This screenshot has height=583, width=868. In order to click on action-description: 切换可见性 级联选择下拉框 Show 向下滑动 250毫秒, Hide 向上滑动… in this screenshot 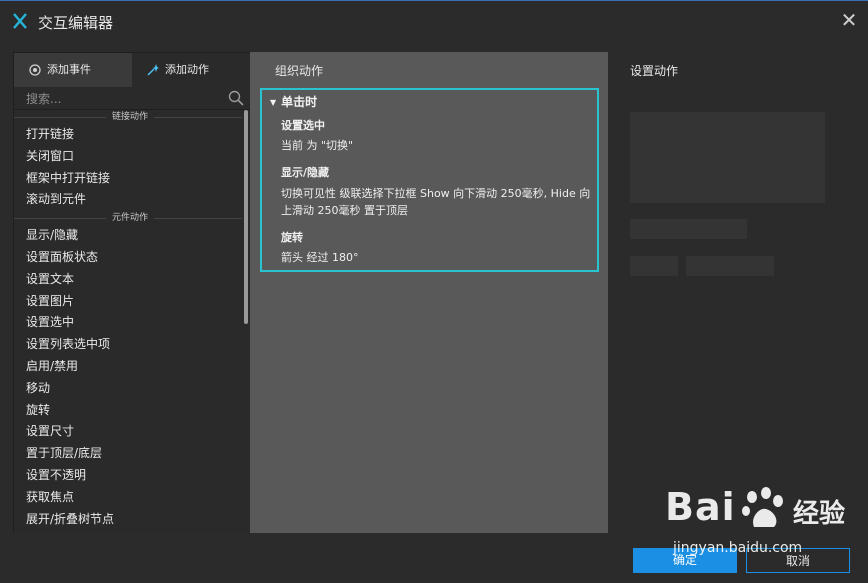, I will do `click(440, 202)`.